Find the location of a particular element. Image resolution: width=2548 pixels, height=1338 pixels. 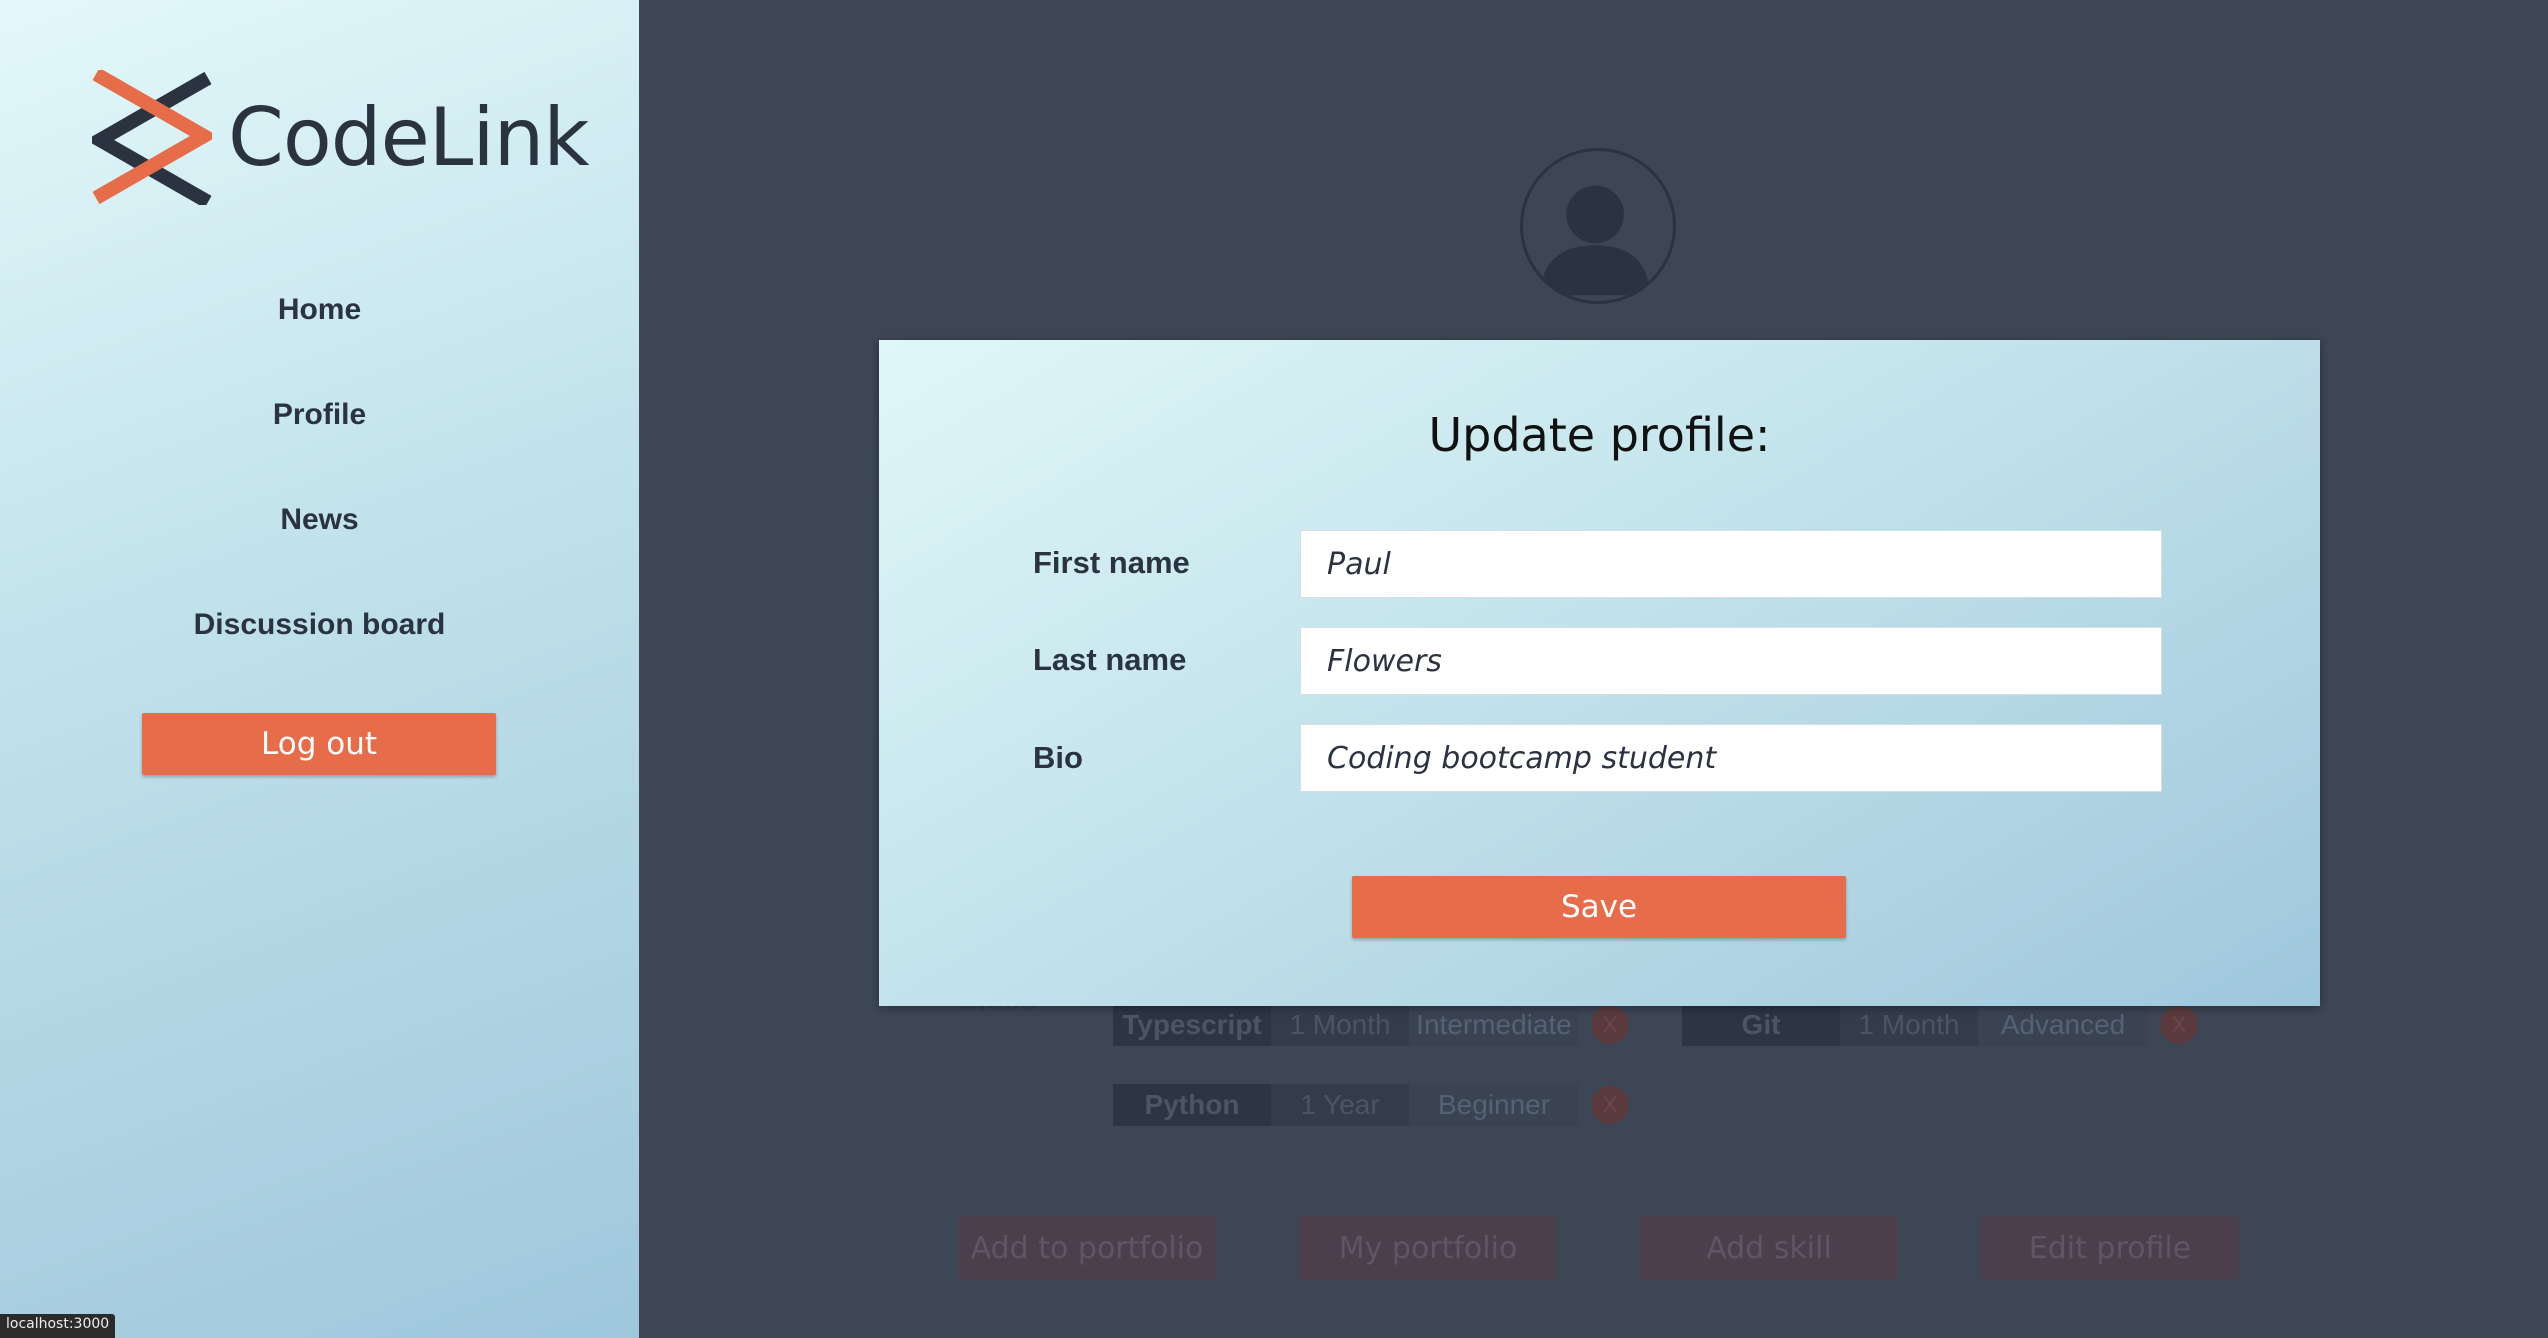

skill-chip: Git 1 Month Advanced X is located at coordinates (1940, 1025).